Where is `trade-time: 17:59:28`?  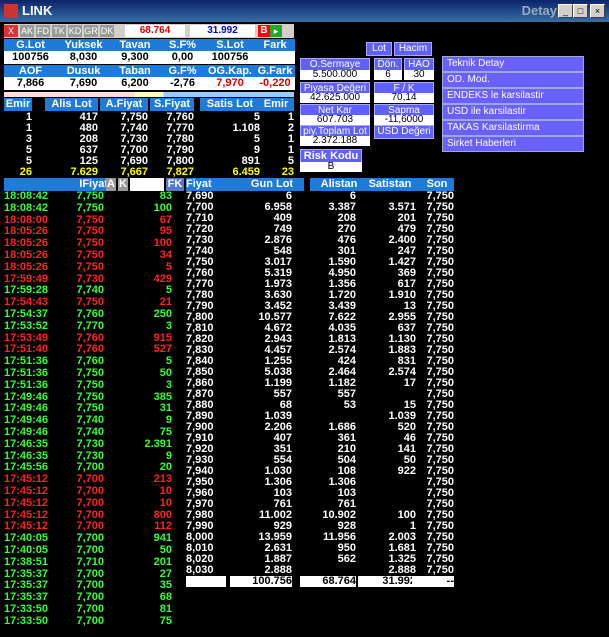 trade-time: 17:59:28 is located at coordinates (26, 290).